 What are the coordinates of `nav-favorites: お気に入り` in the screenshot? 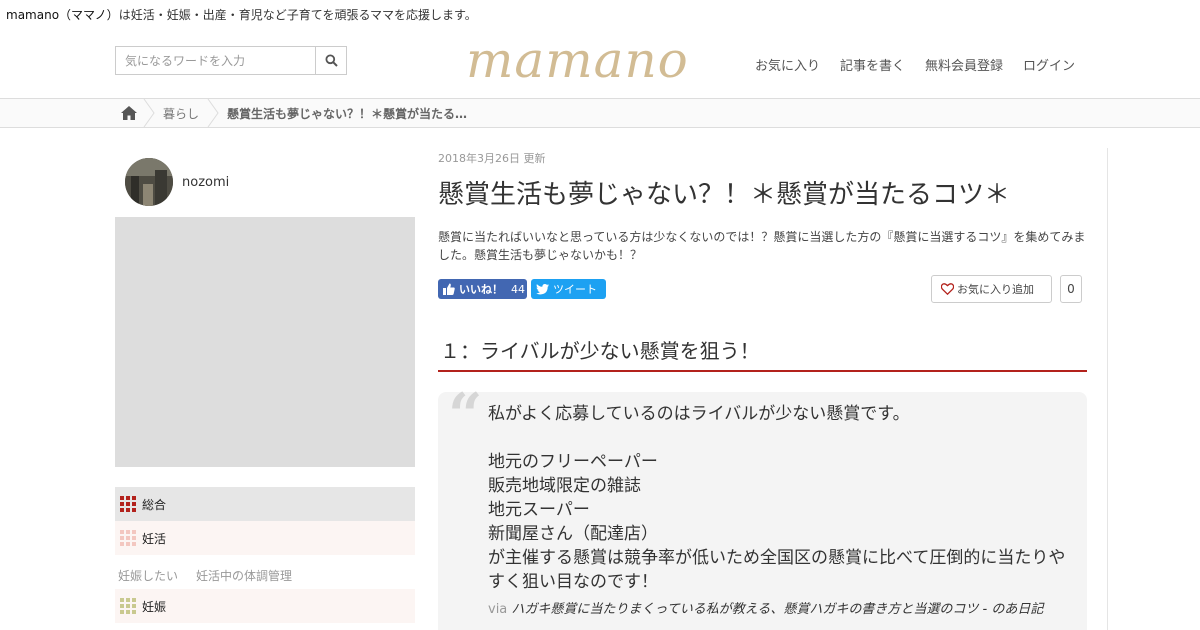 It's located at (787, 64).